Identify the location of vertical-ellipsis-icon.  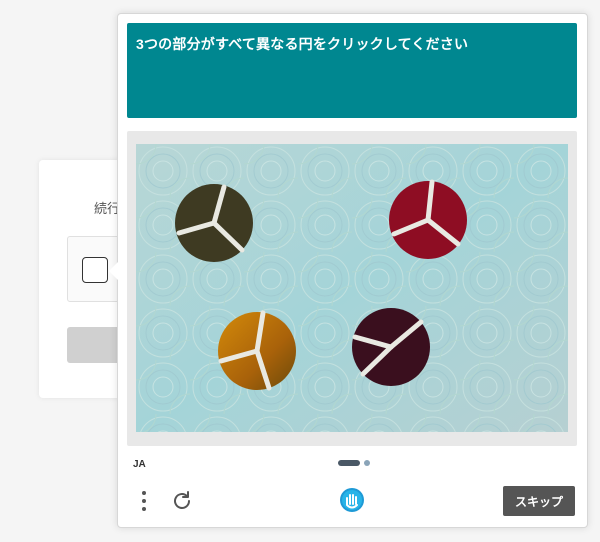
(144, 501).